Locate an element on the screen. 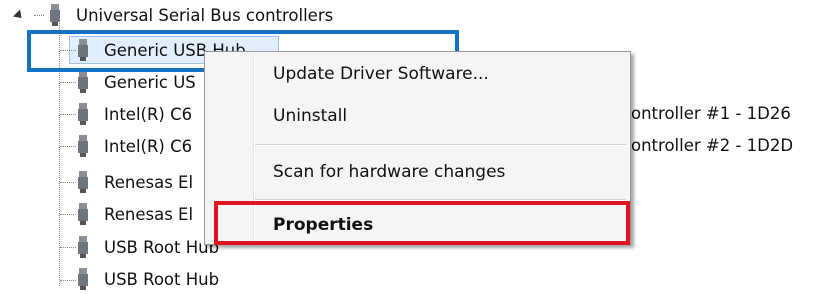  menu-item-scan-hardware: Scan for hardware changes is located at coordinates (389, 172).